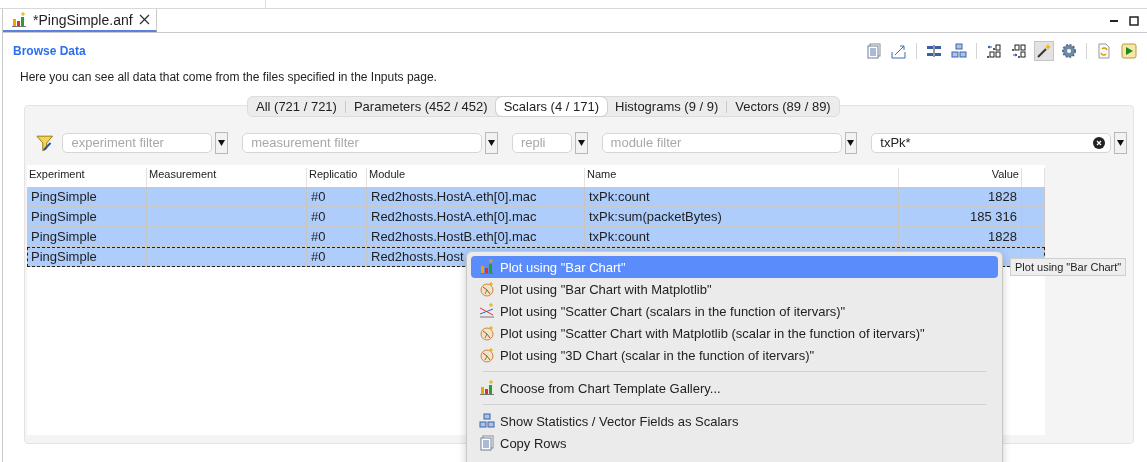  What do you see at coordinates (1068, 267) in the screenshot?
I see `tooltip: Plot using "Bar Chart"` at bounding box center [1068, 267].